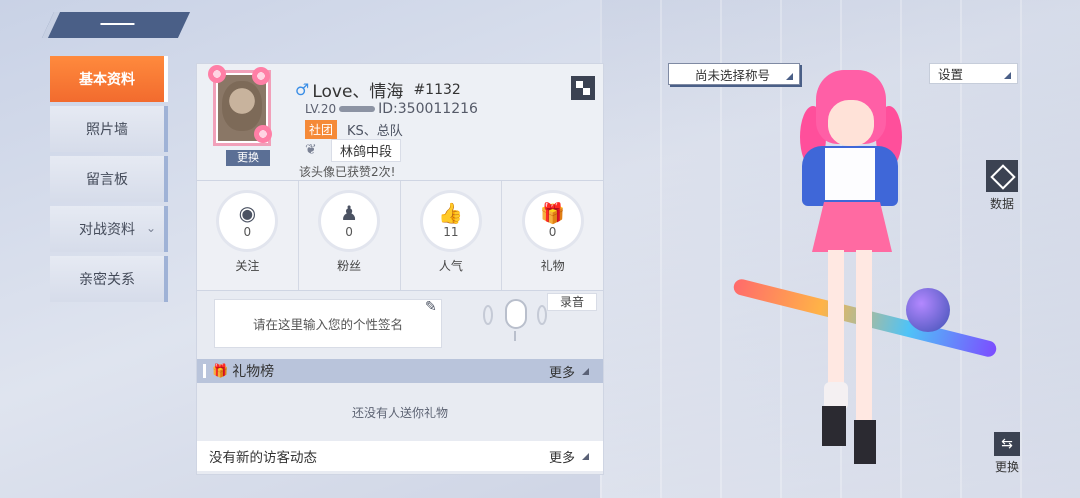  Describe the element at coordinates (349, 266) in the screenshot. I see `stat-label: 粉丝` at that location.